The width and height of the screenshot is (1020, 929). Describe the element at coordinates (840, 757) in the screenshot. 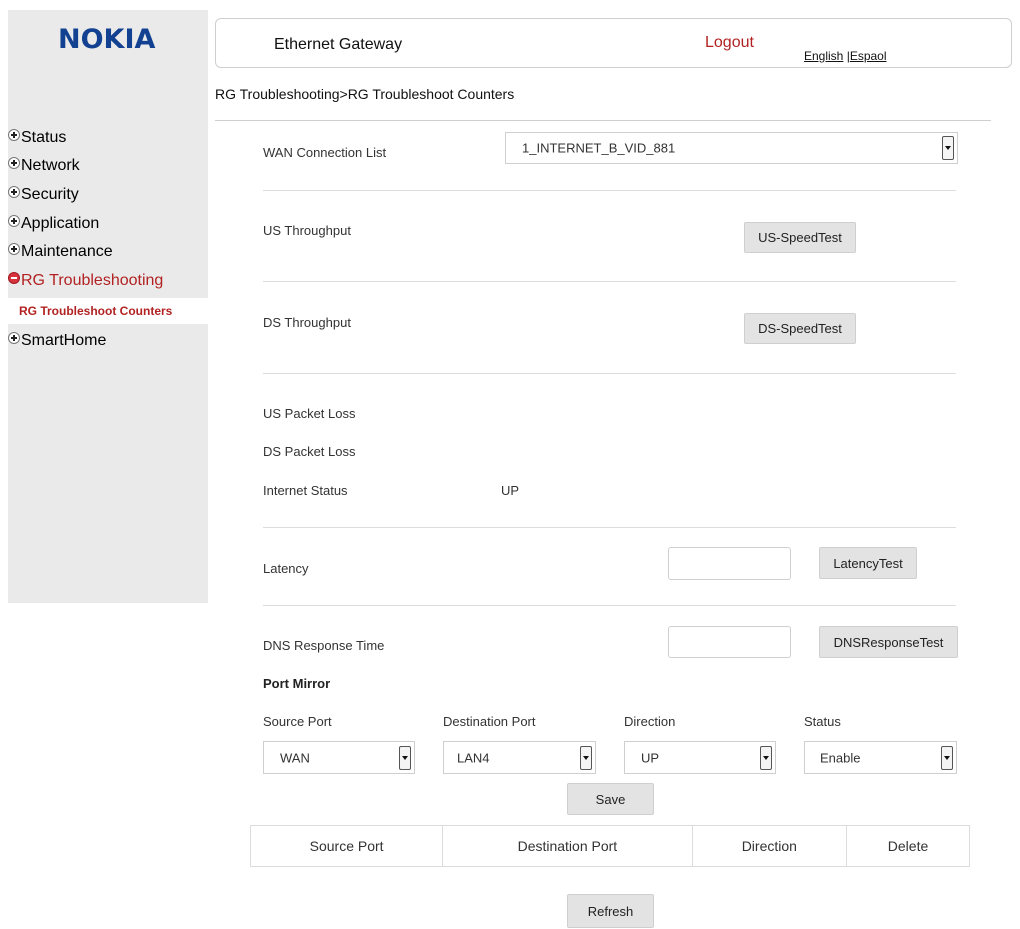

I see `status-value: Enable` at that location.